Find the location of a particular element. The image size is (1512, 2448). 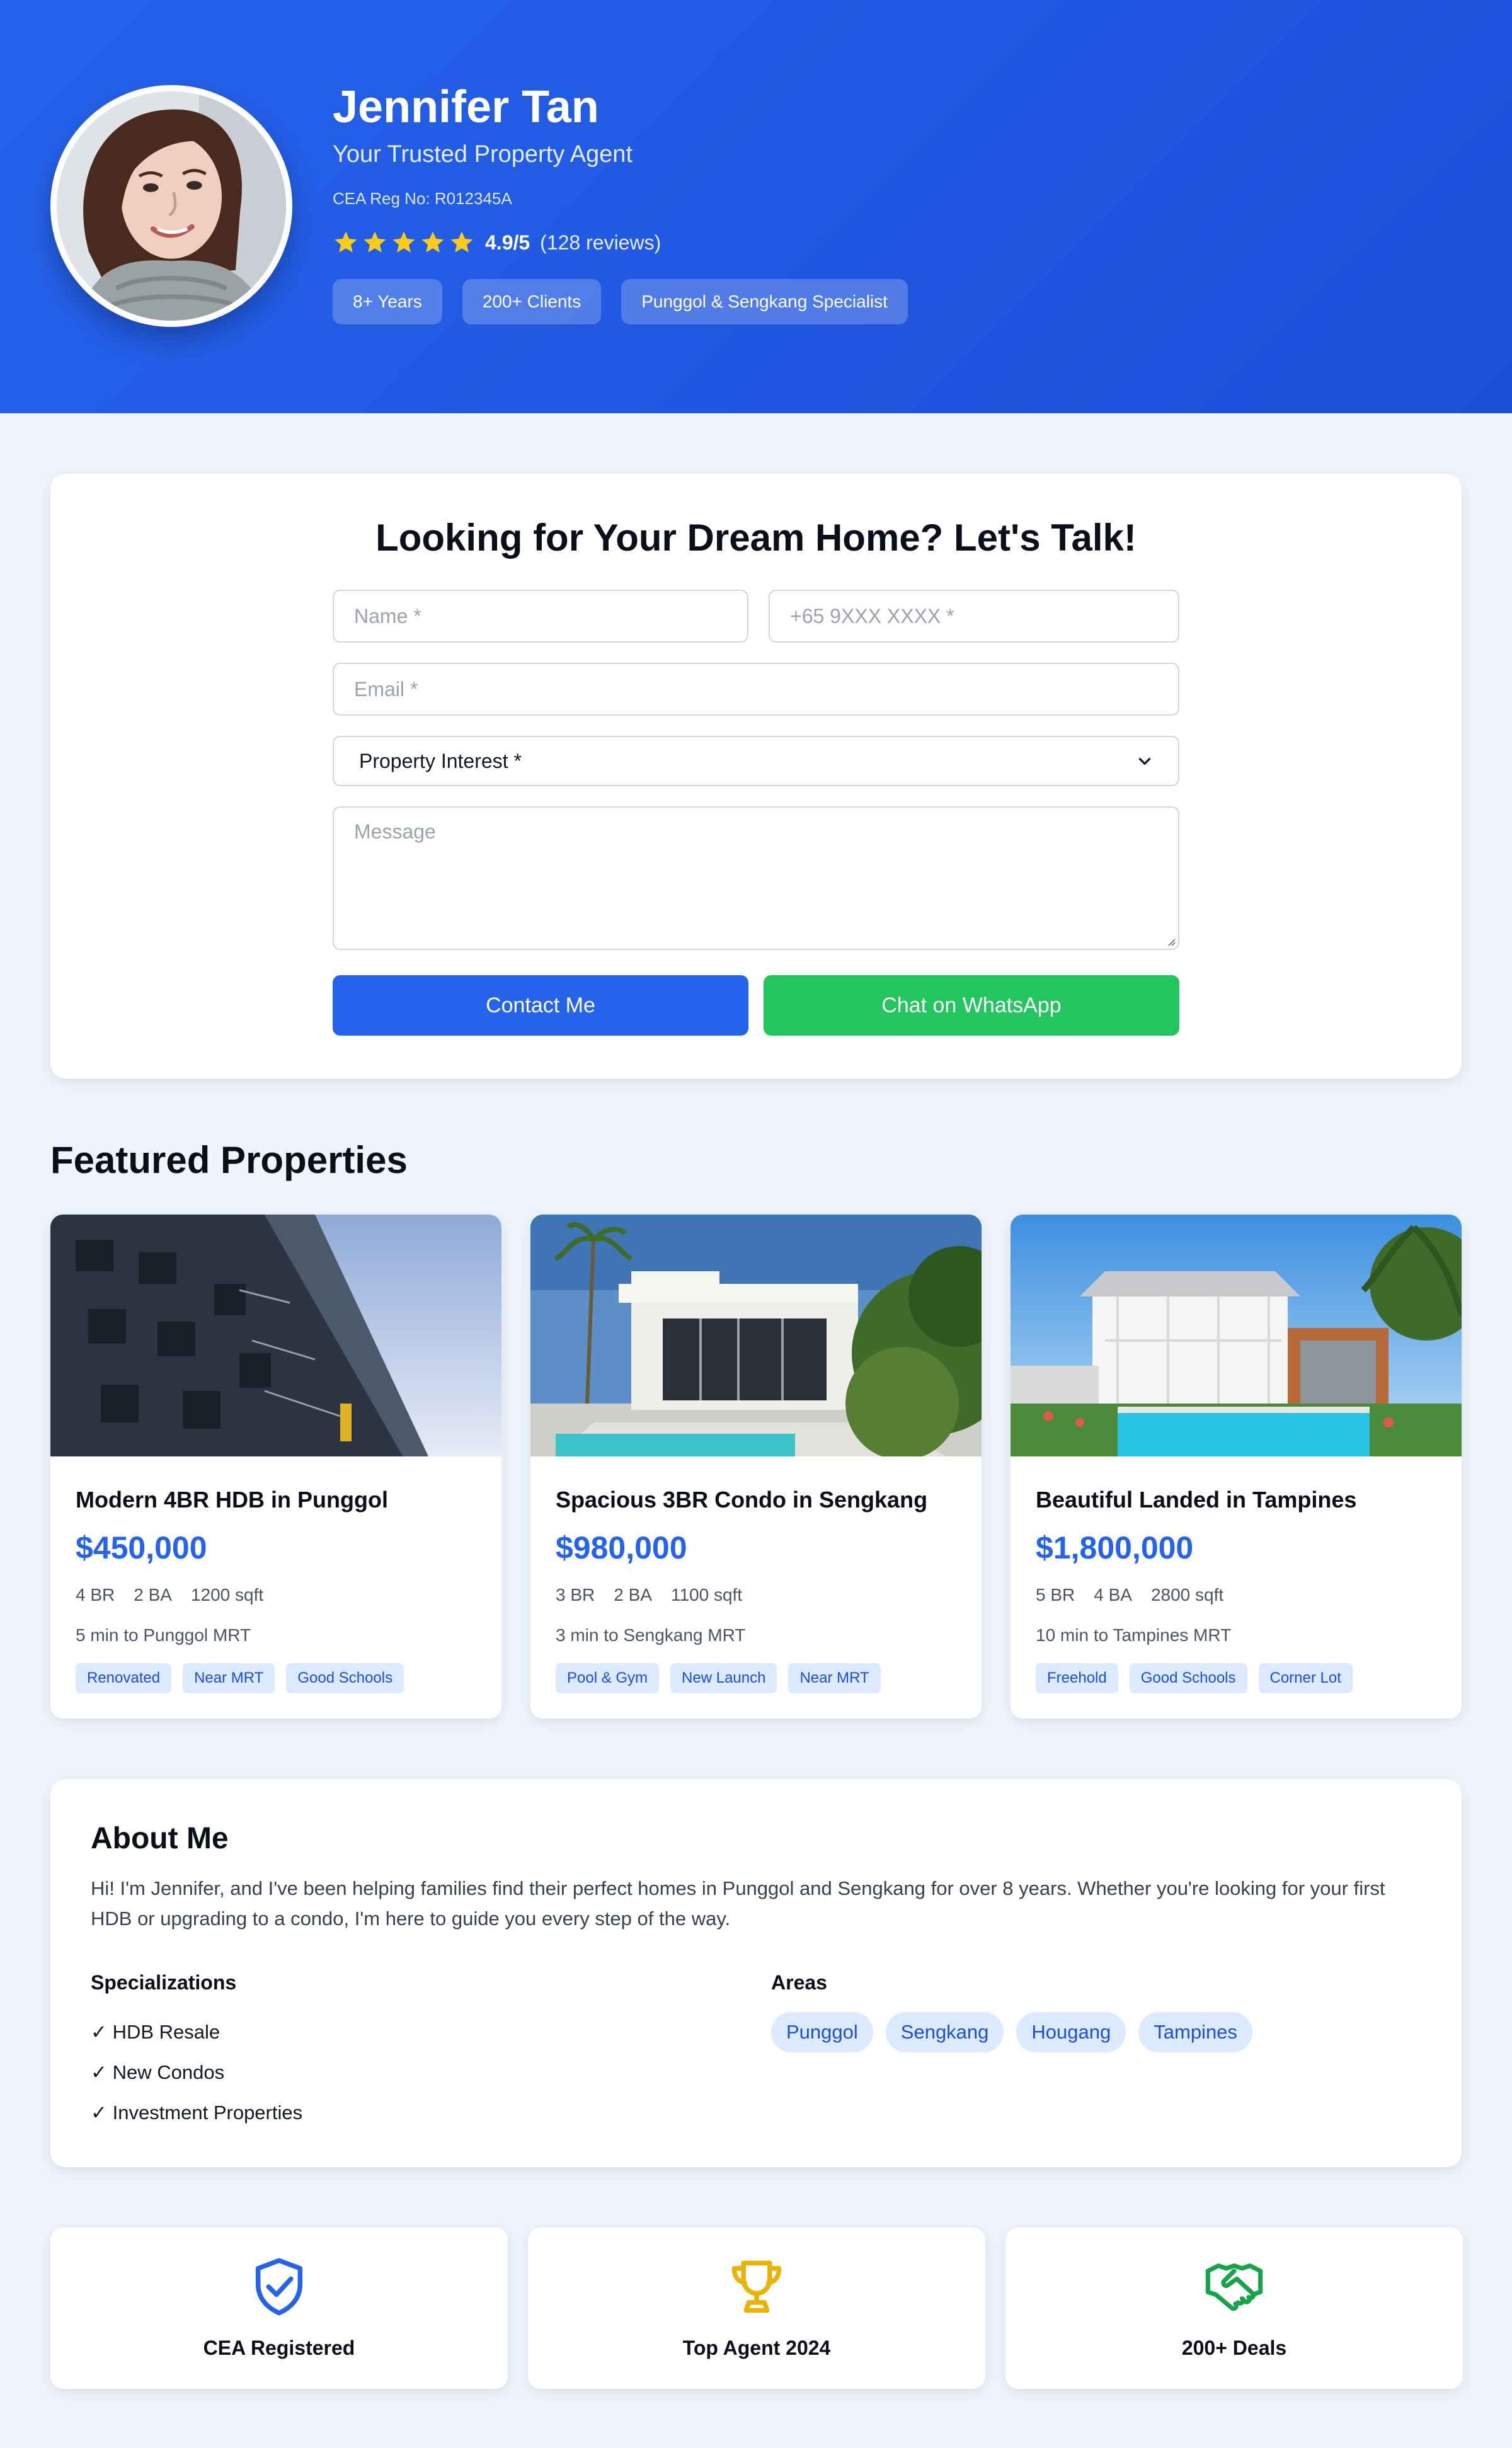

area-pill-punggol: Punggol is located at coordinates (822, 2032).